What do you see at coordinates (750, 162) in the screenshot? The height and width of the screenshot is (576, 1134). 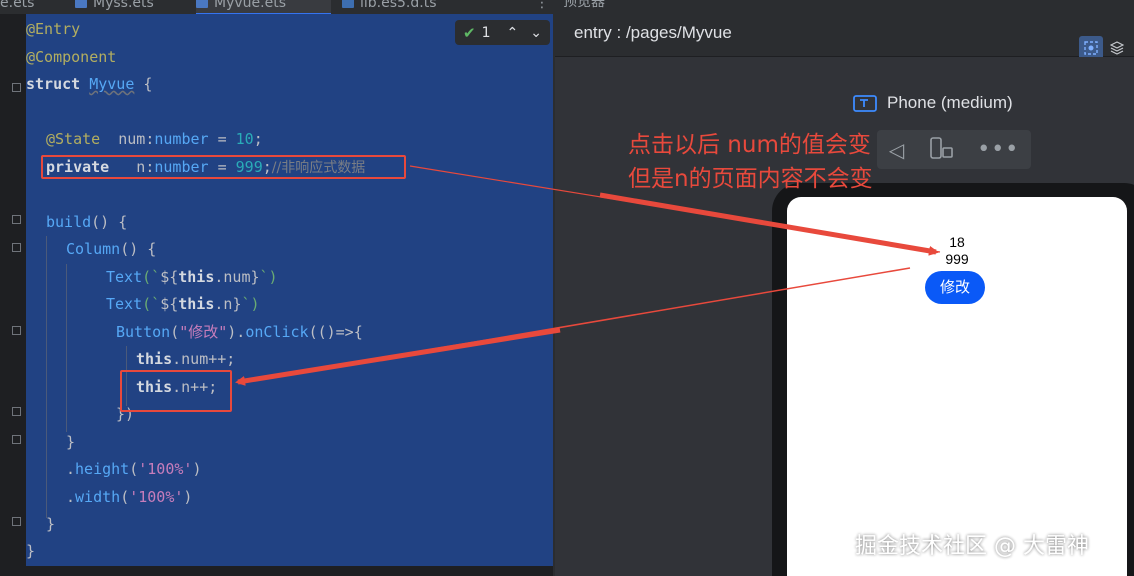 I see `annotation-note: 点击以后 num的值会变 但是n的页面内容不会变` at bounding box center [750, 162].